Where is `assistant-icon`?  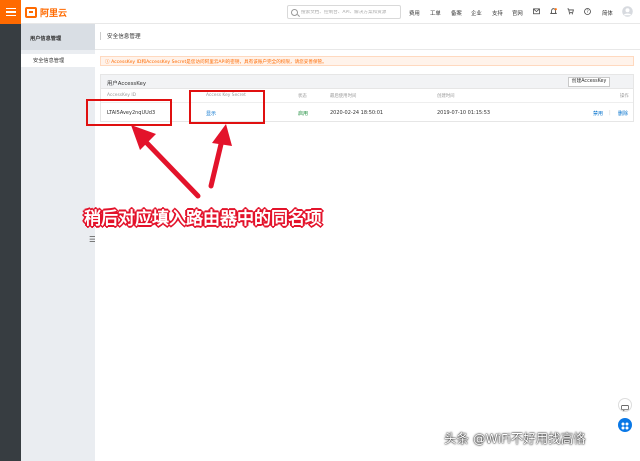
assistant-icon is located at coordinates (625, 426).